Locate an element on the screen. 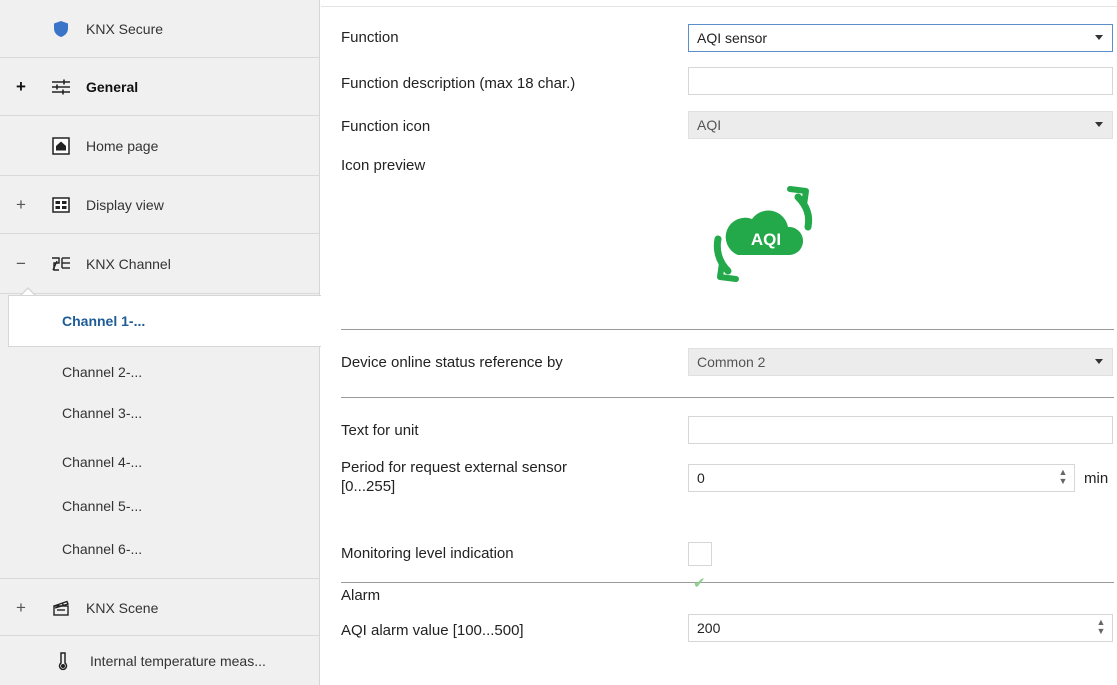  checkmark-icon: ✔ is located at coordinates (699, 583).